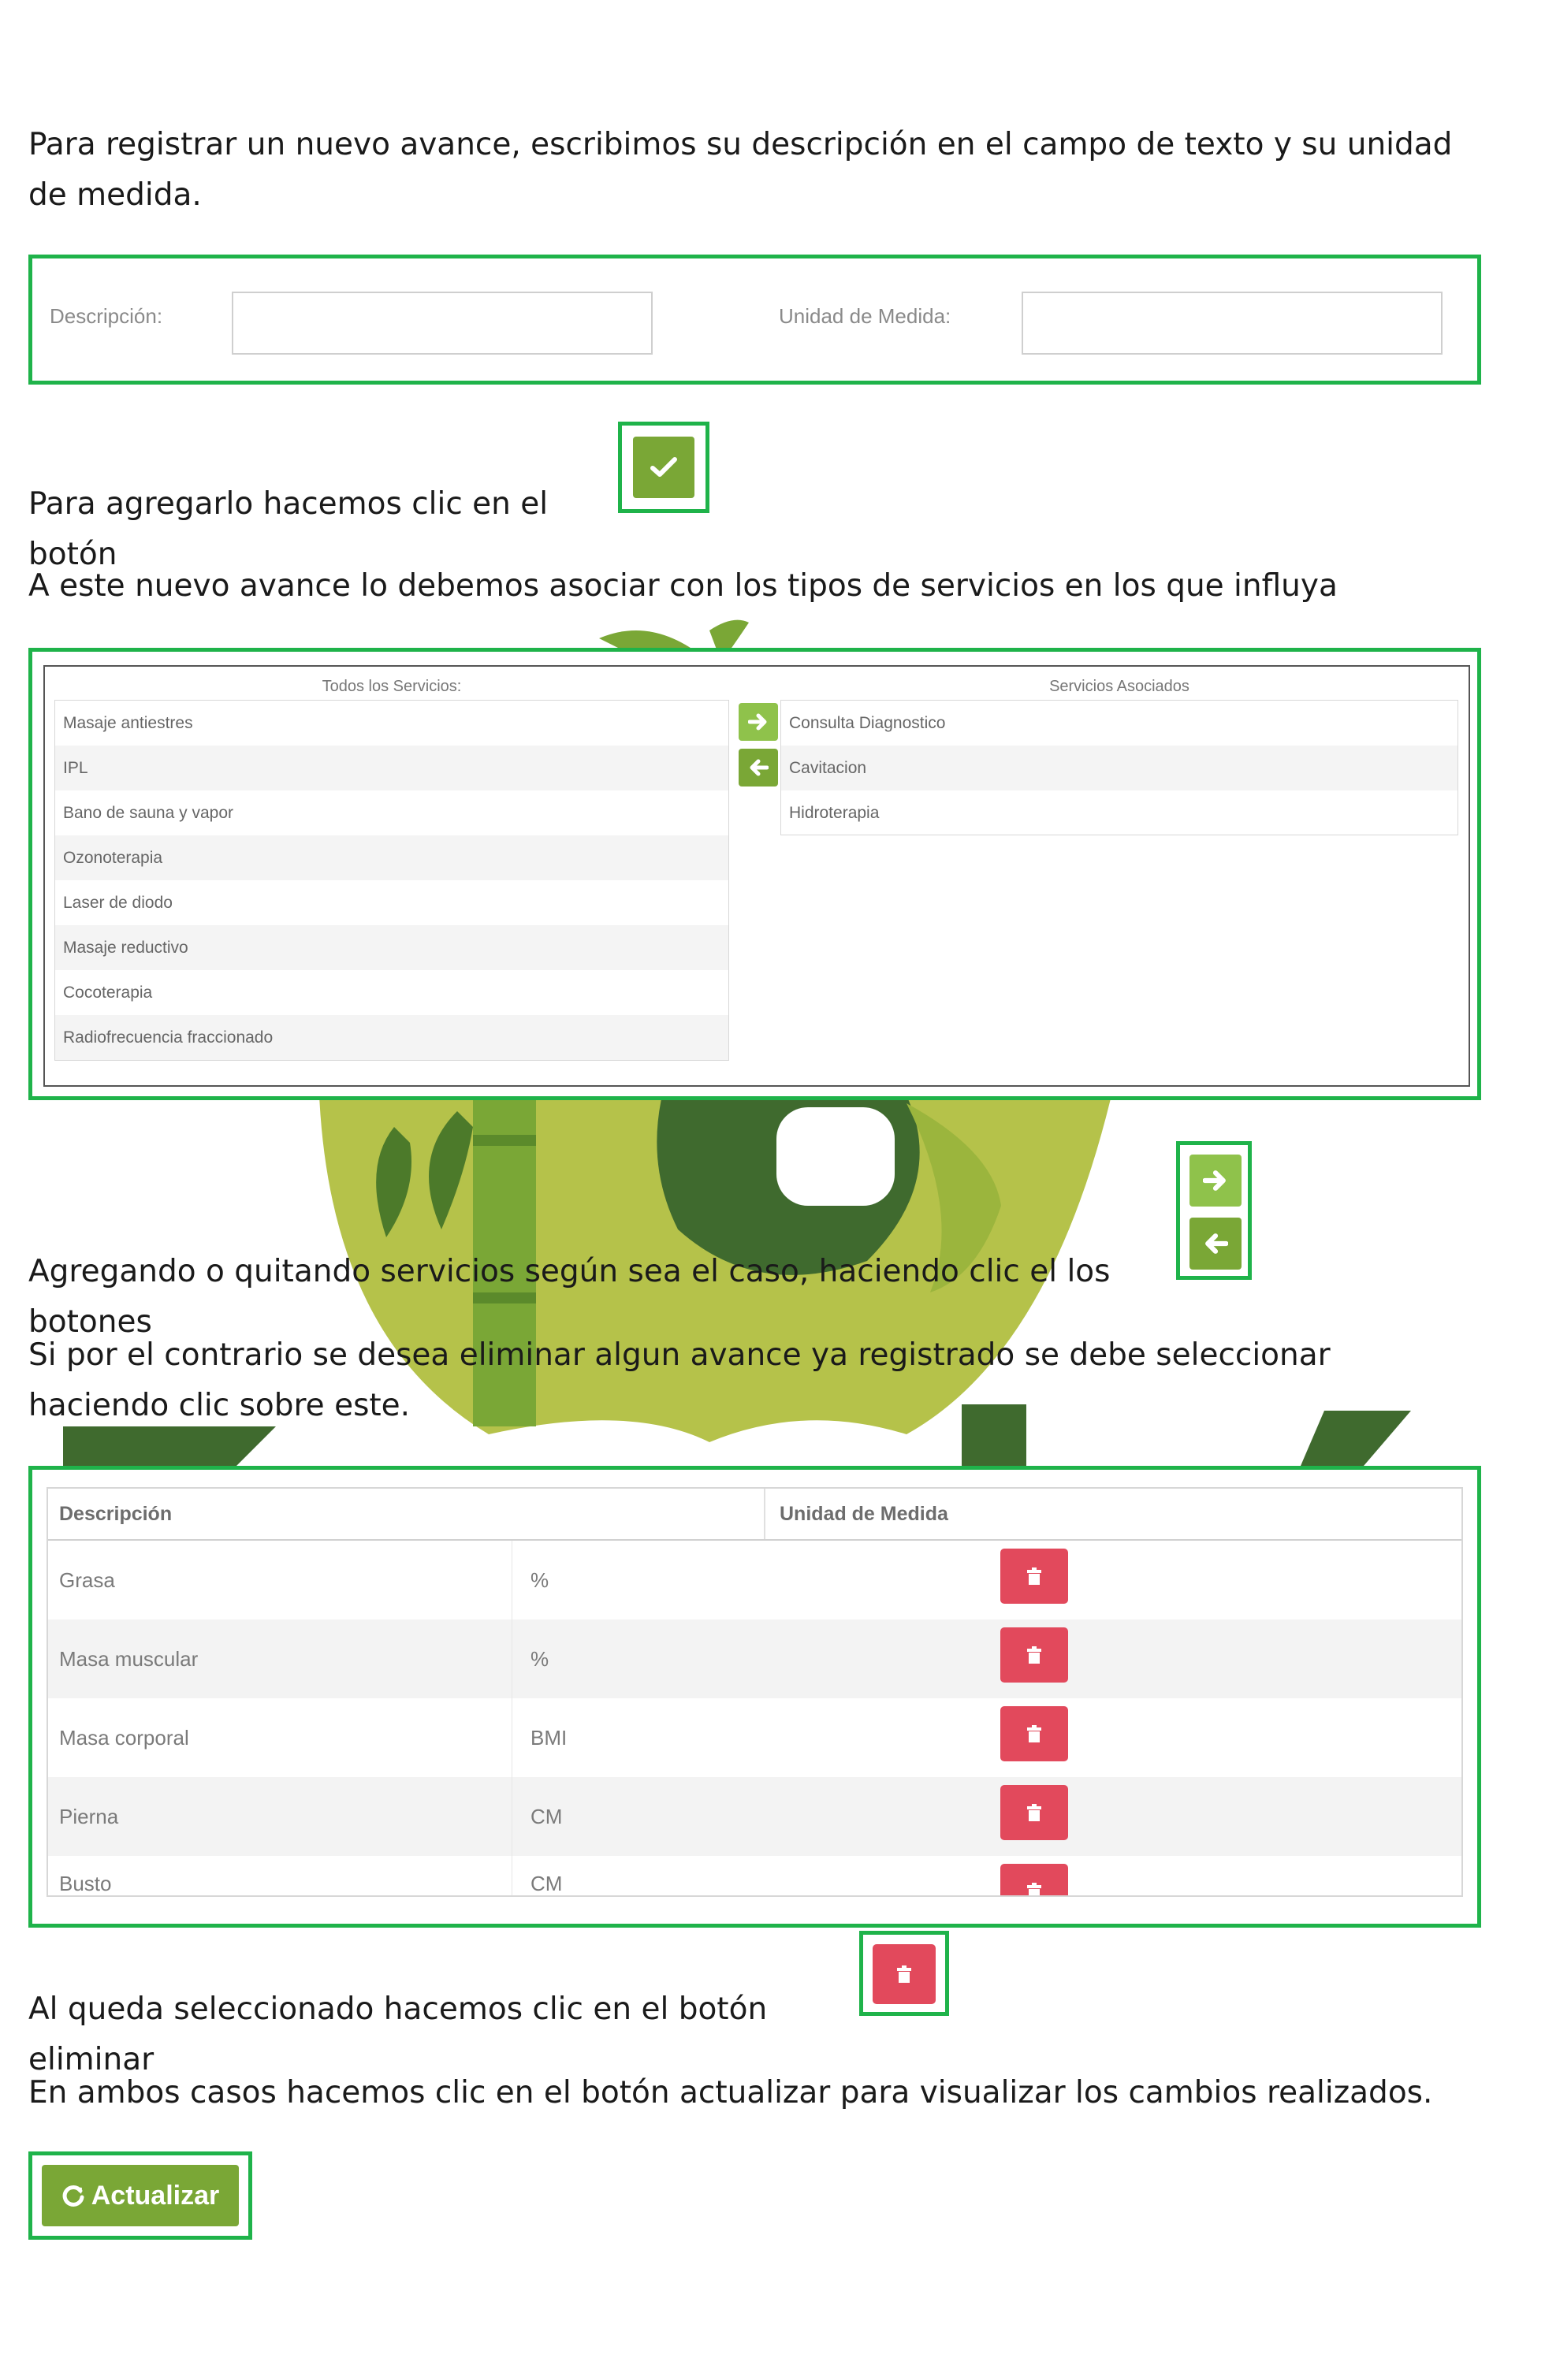 This screenshot has width=1545, height=2380. I want to click on list-item: Radiofrecuencia fraccionado, so click(391, 1037).